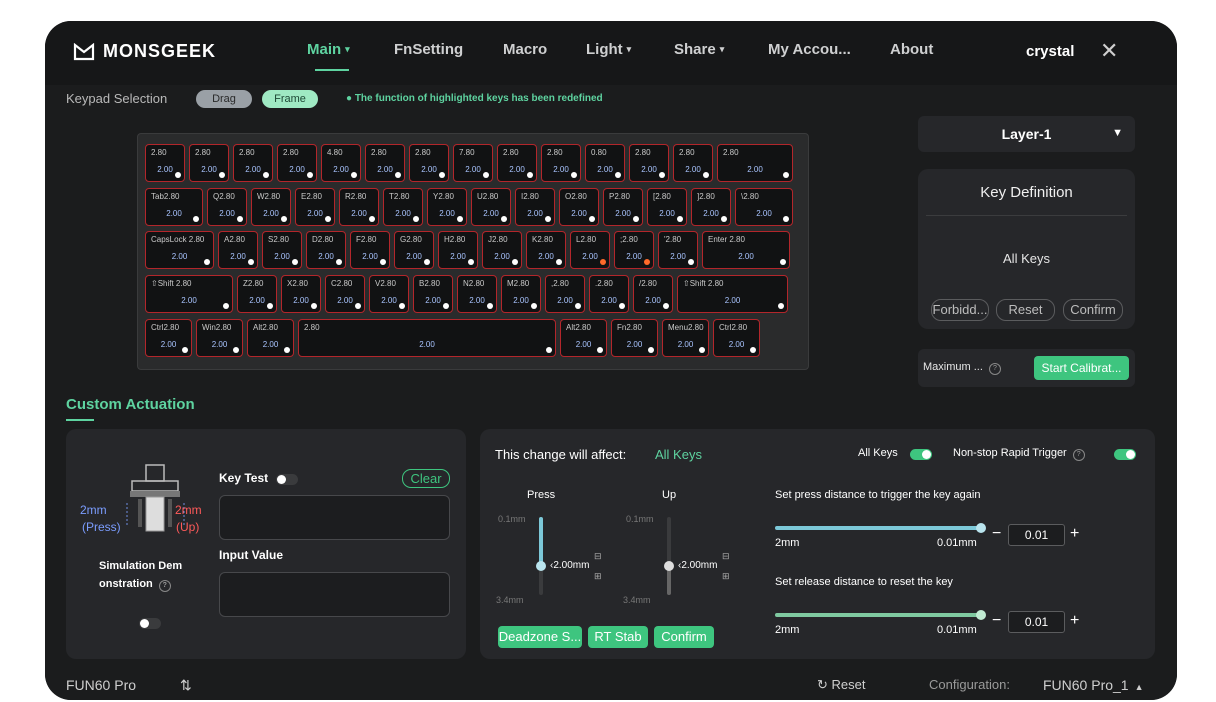  Describe the element at coordinates (996, 621) in the screenshot. I see `release-minus-button: −` at that location.